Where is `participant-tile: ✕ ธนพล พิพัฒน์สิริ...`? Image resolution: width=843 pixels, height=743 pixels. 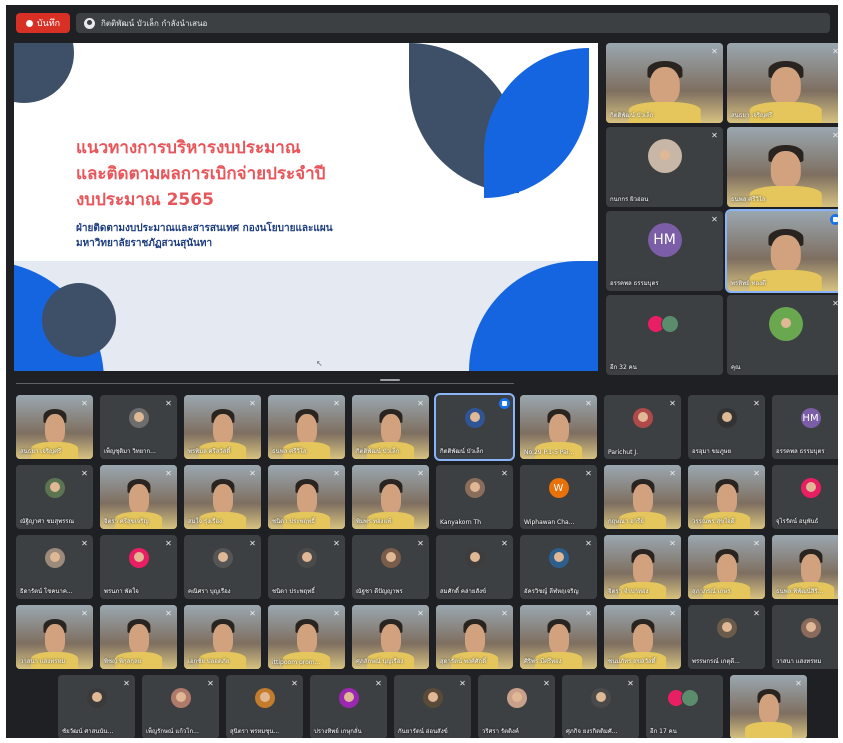
participant-tile: ✕ ธนพล พิพัฒน์สิริ... is located at coordinates (805, 567).